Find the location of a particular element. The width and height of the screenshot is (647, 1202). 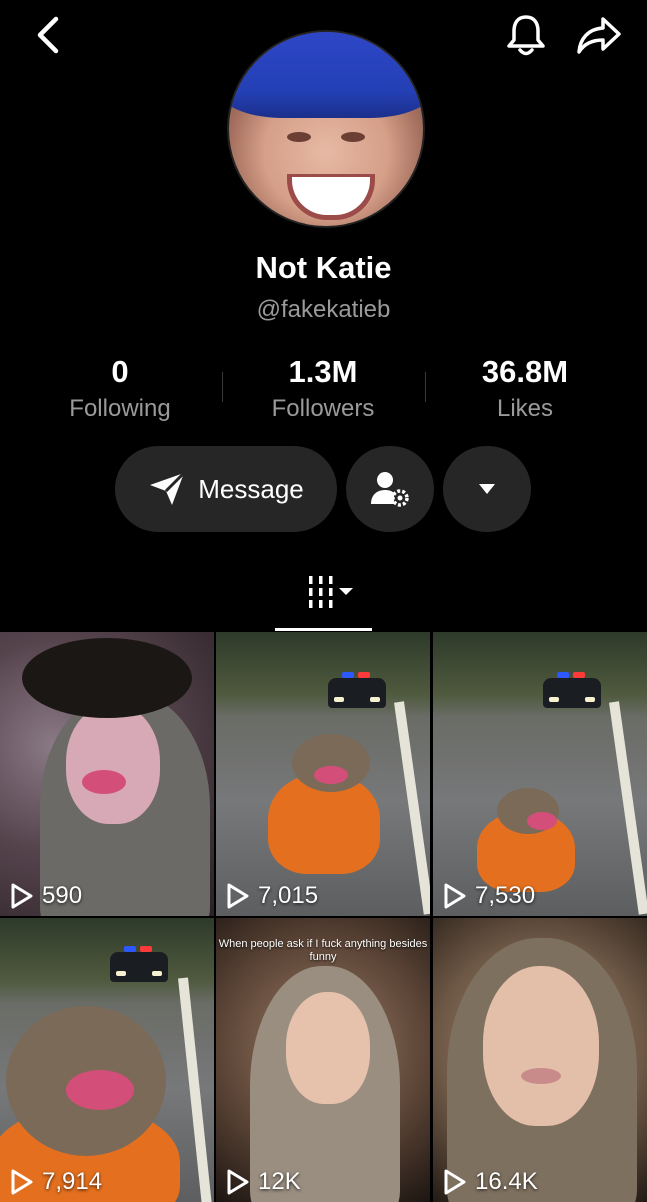

view-count: 7,530 is located at coordinates (489, 896).